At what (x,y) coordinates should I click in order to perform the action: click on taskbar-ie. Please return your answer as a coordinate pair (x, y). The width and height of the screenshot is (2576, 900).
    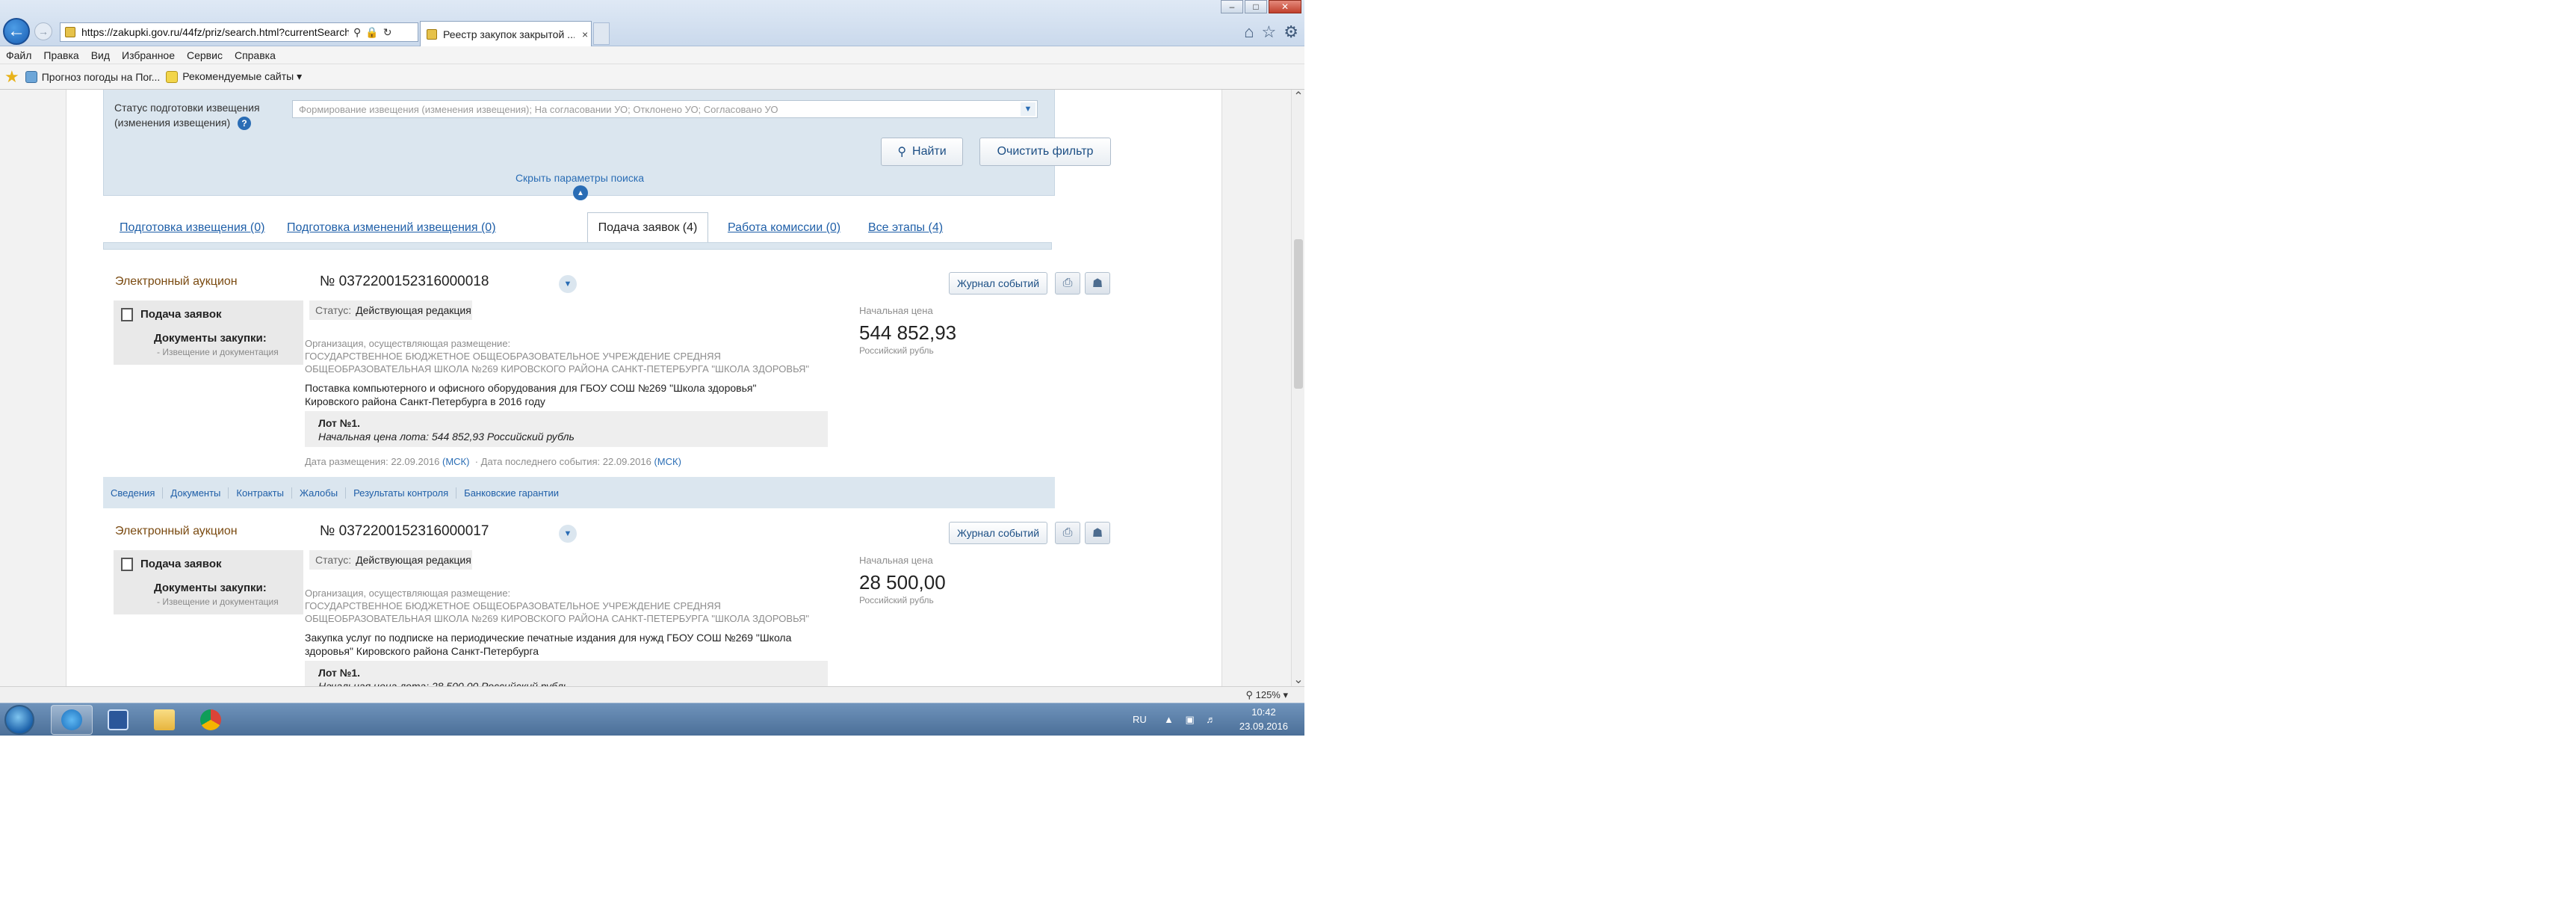
    Looking at the image, I should click on (72, 720).